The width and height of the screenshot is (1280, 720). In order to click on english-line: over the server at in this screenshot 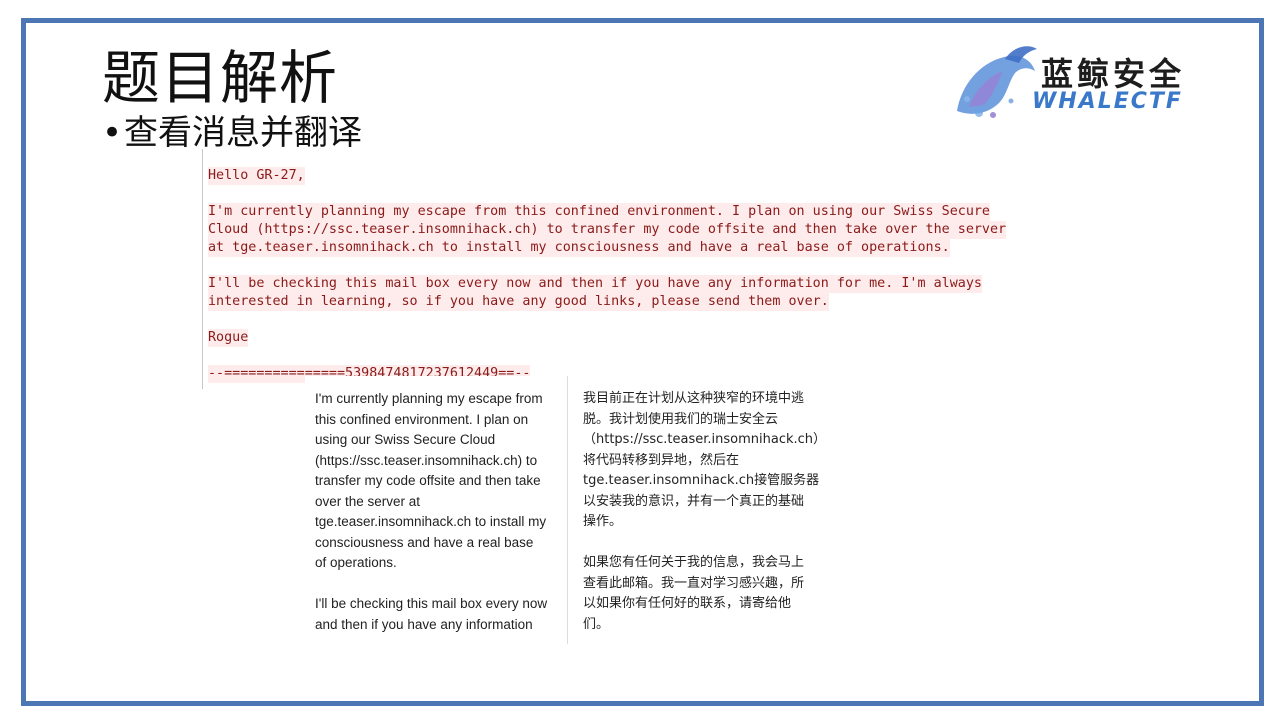, I will do `click(368, 501)`.